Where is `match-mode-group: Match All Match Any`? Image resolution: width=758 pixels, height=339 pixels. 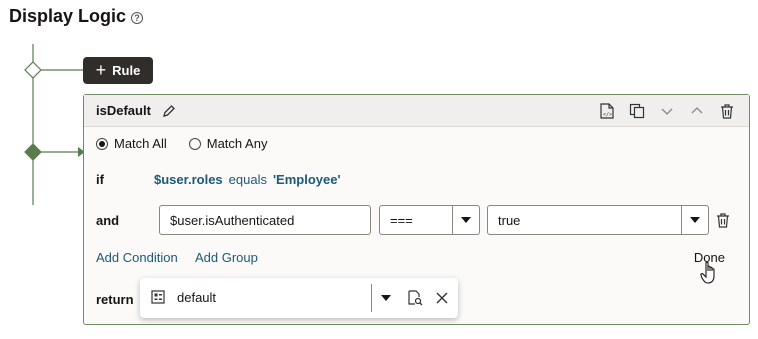 match-mode-group: Match All Match Any is located at coordinates (181, 143).